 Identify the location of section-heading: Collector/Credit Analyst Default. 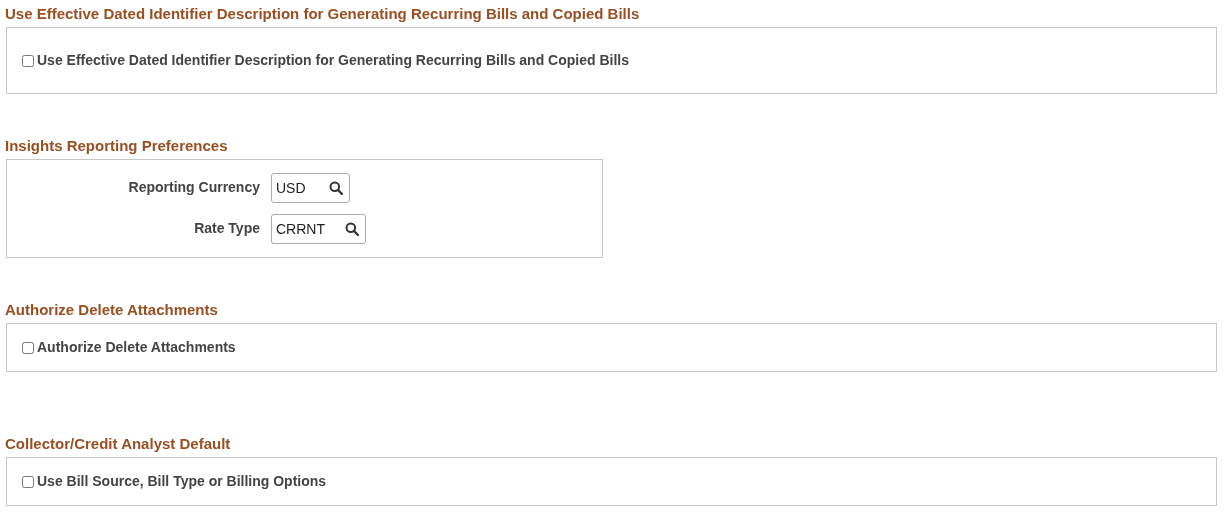
(118, 444).